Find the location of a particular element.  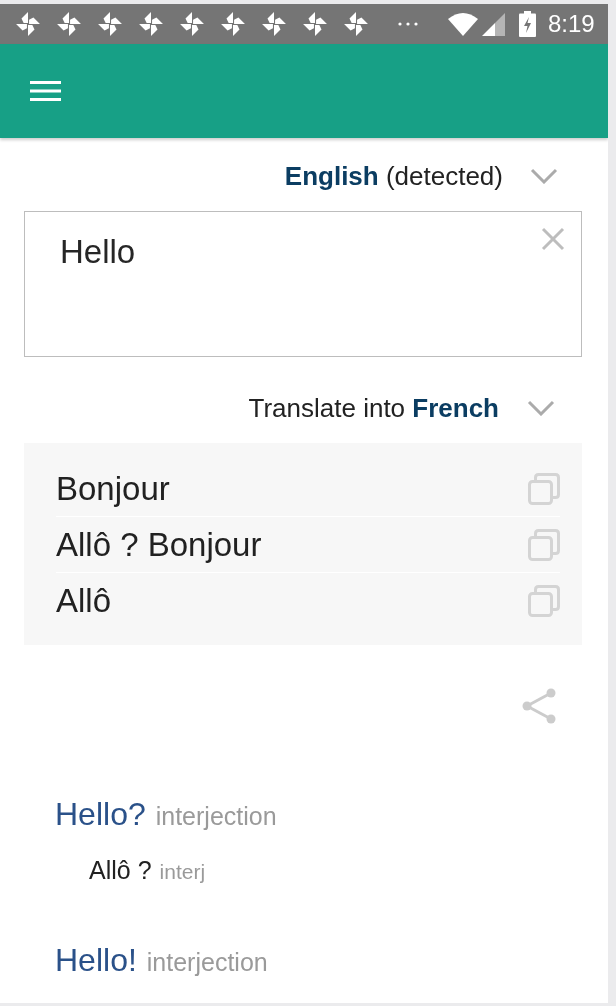

sense-translation: Allô ? is located at coordinates (120, 870).